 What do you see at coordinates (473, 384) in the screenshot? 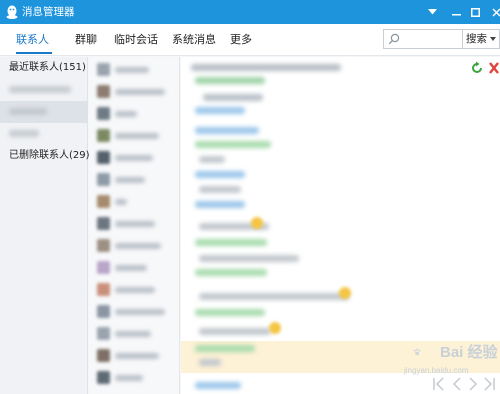
I see `next-page-icon` at bounding box center [473, 384].